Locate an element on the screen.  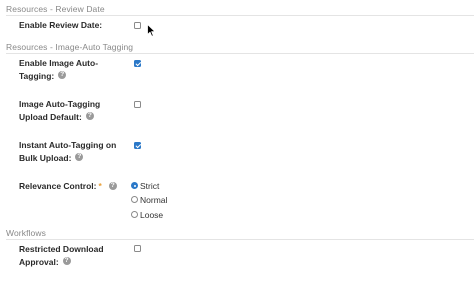
enable-auto-tagging-label-line1: Enable Image Auto- is located at coordinates (59, 63).